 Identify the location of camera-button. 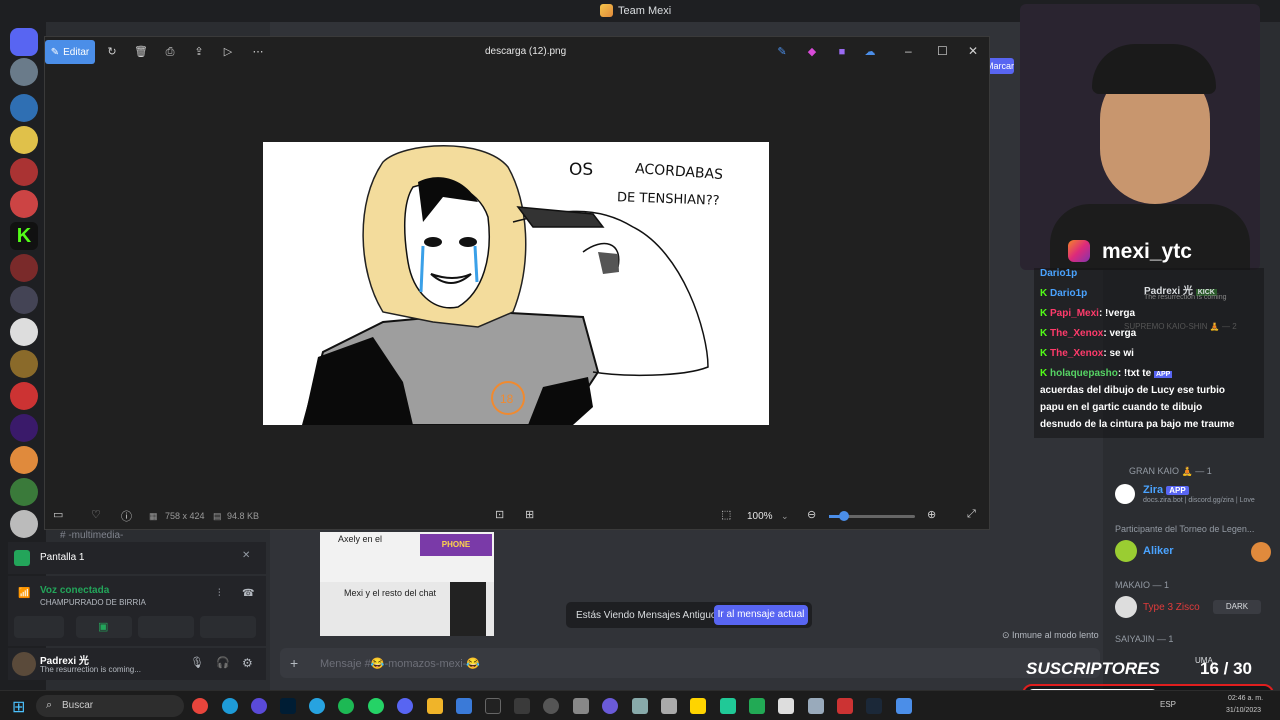
(39, 627).